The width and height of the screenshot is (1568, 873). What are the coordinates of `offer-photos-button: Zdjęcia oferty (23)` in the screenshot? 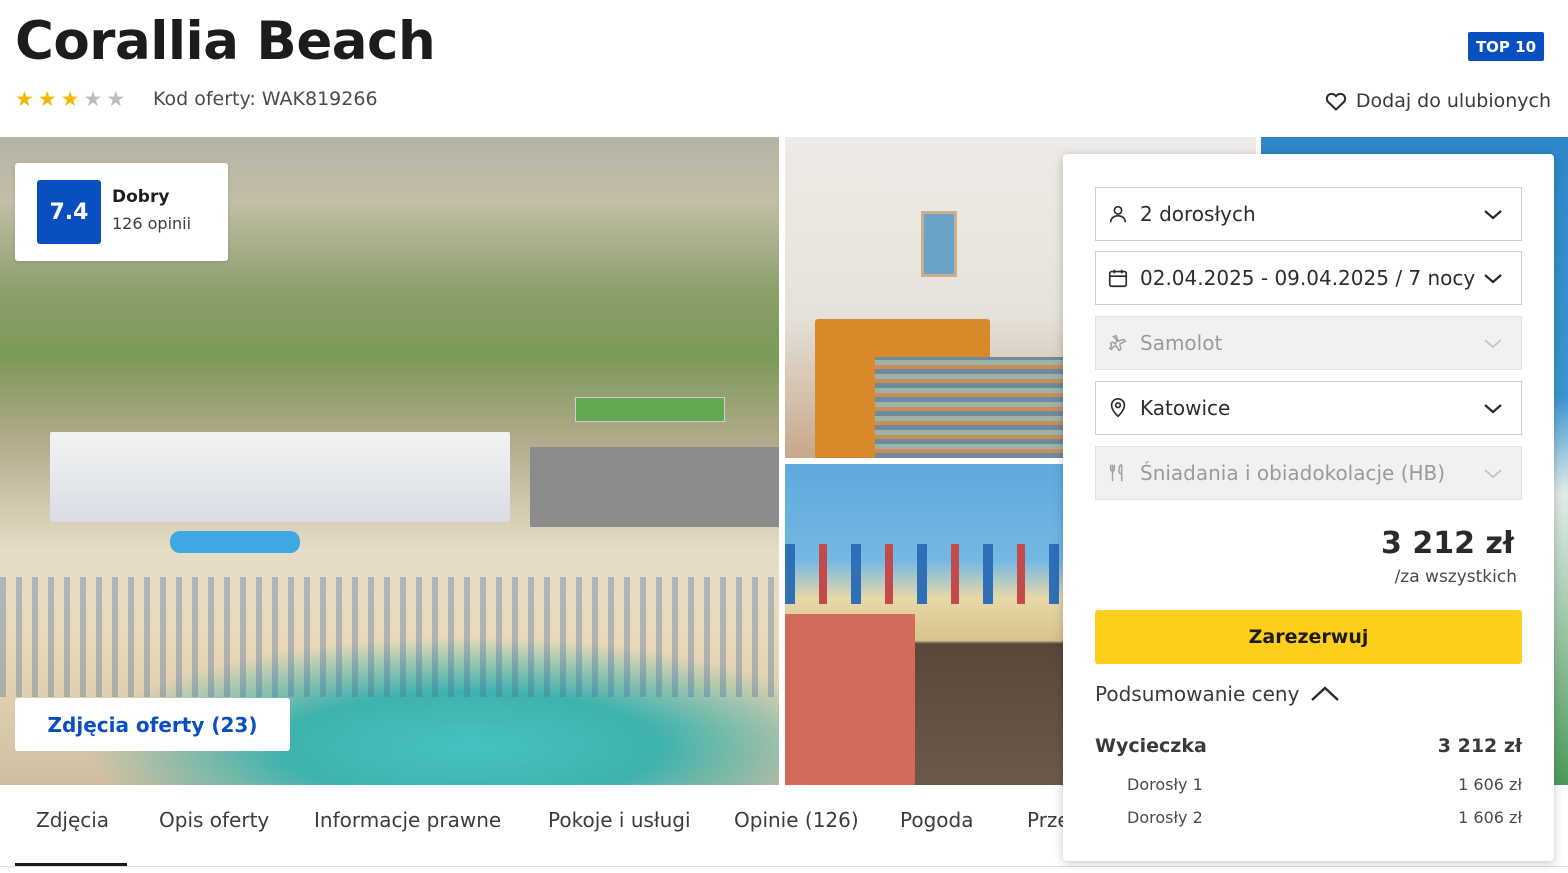 It's located at (152, 724).